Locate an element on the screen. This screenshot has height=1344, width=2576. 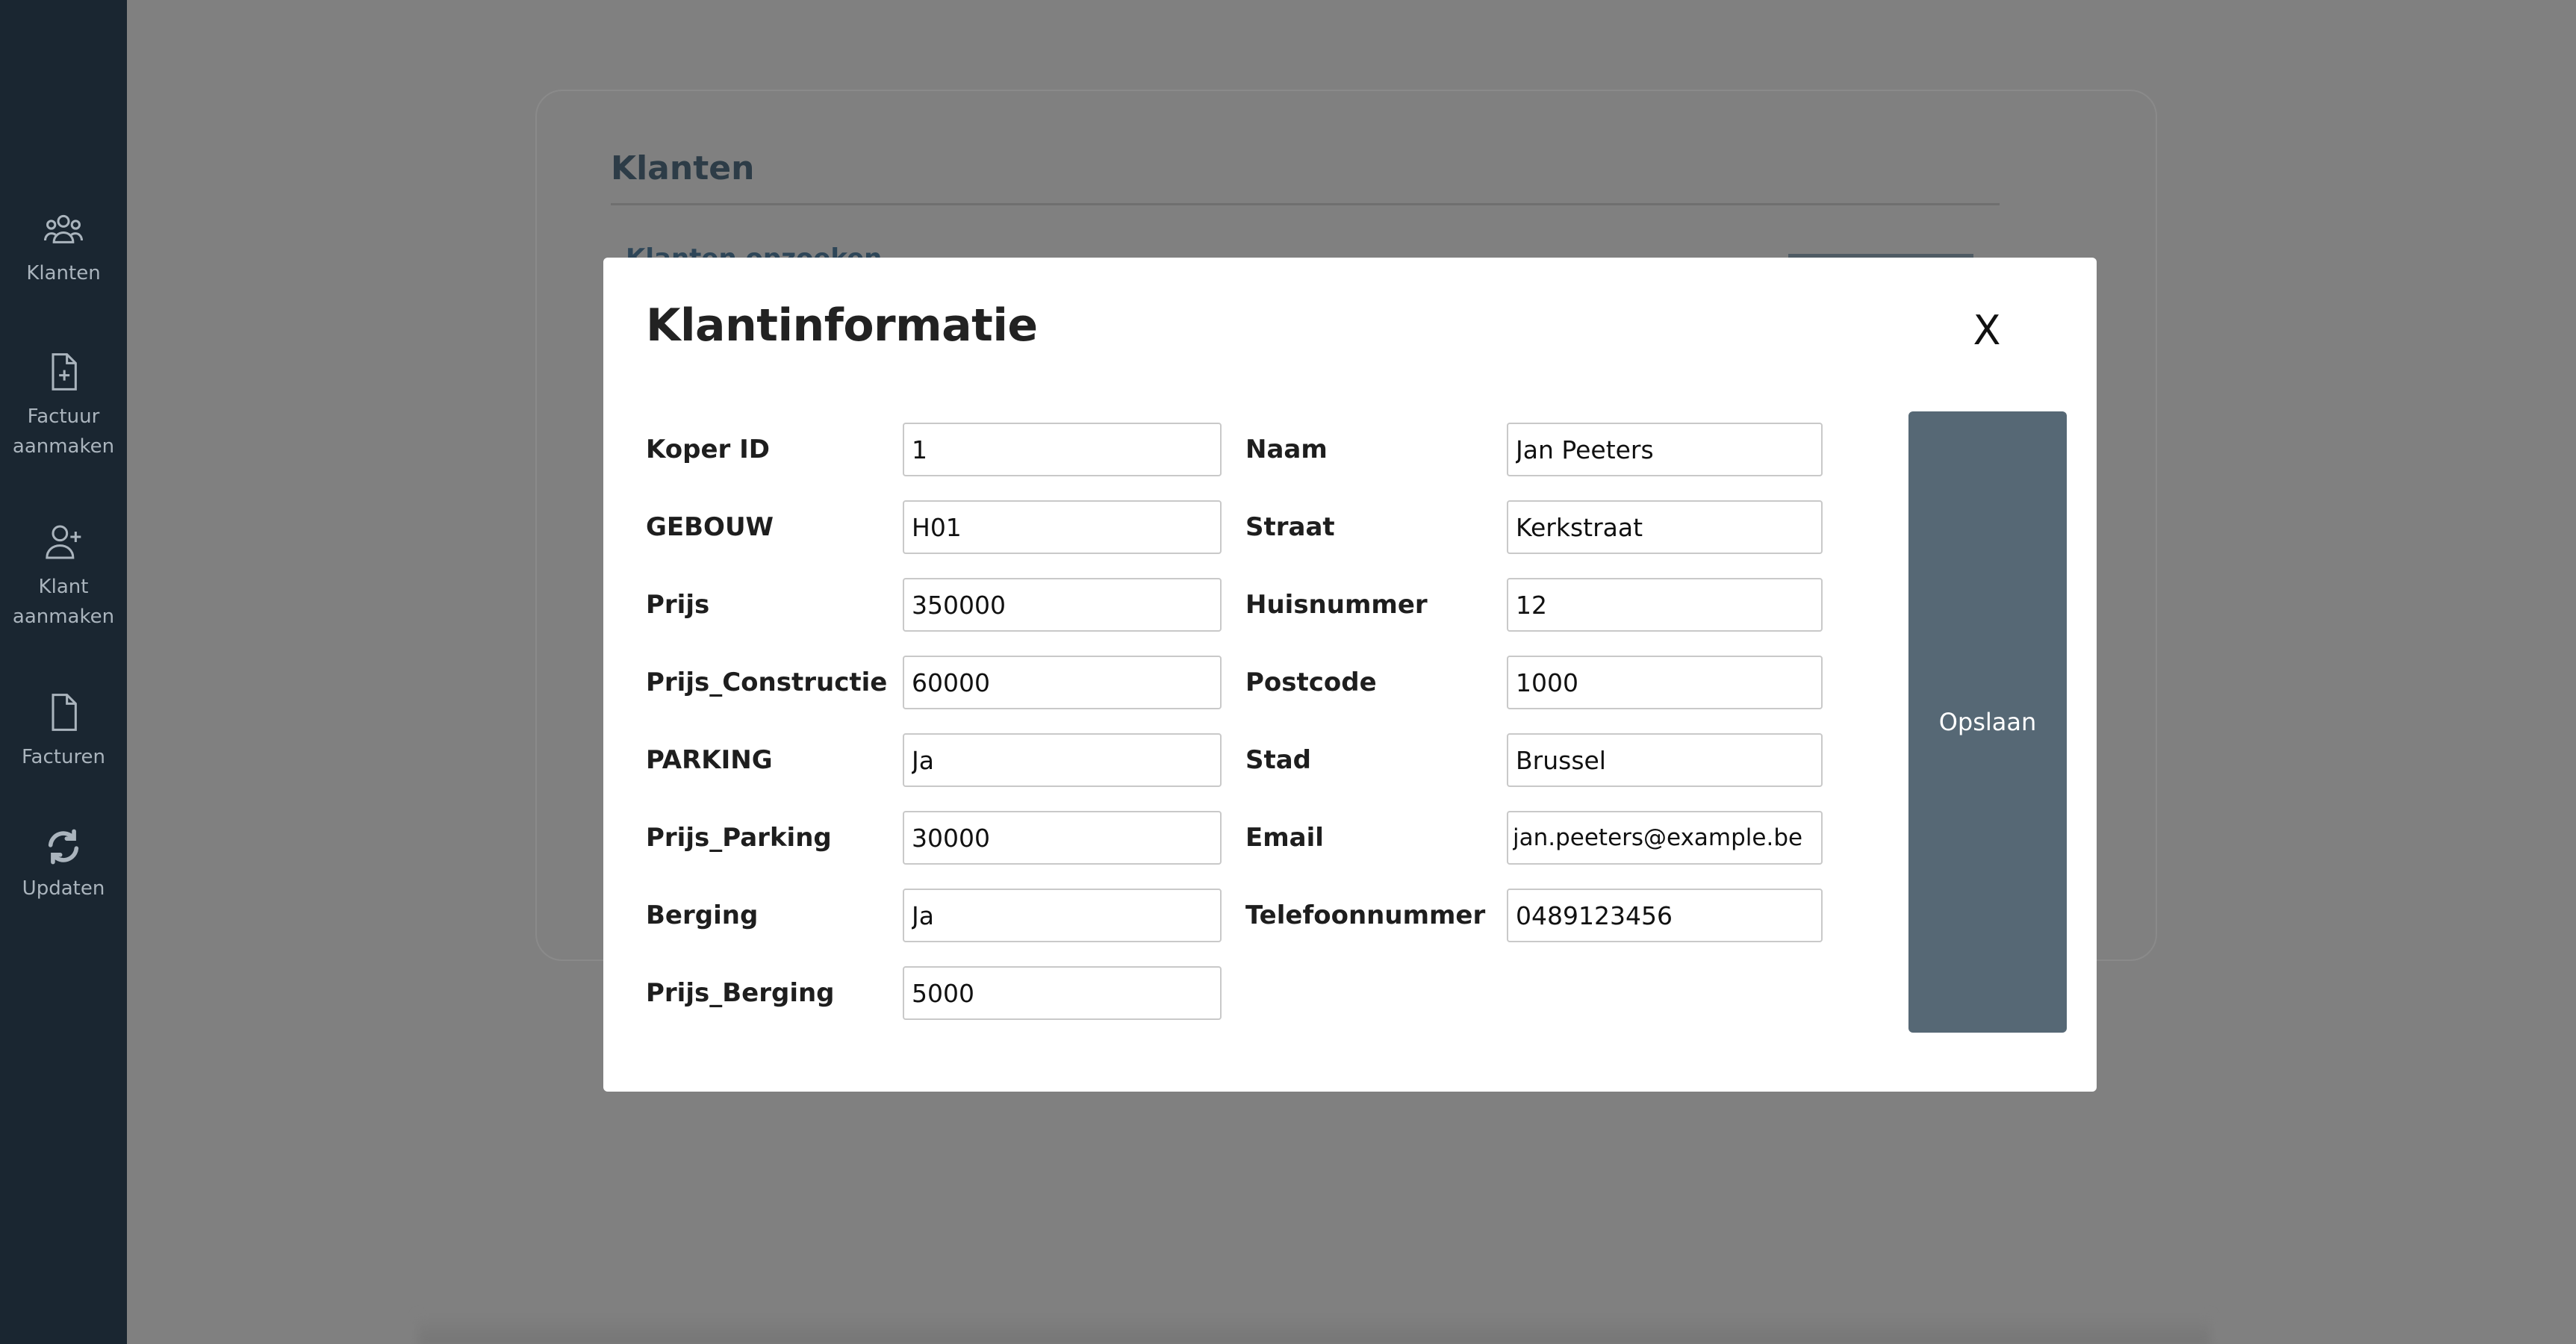
prijs-parking-input is located at coordinates (1062, 838).